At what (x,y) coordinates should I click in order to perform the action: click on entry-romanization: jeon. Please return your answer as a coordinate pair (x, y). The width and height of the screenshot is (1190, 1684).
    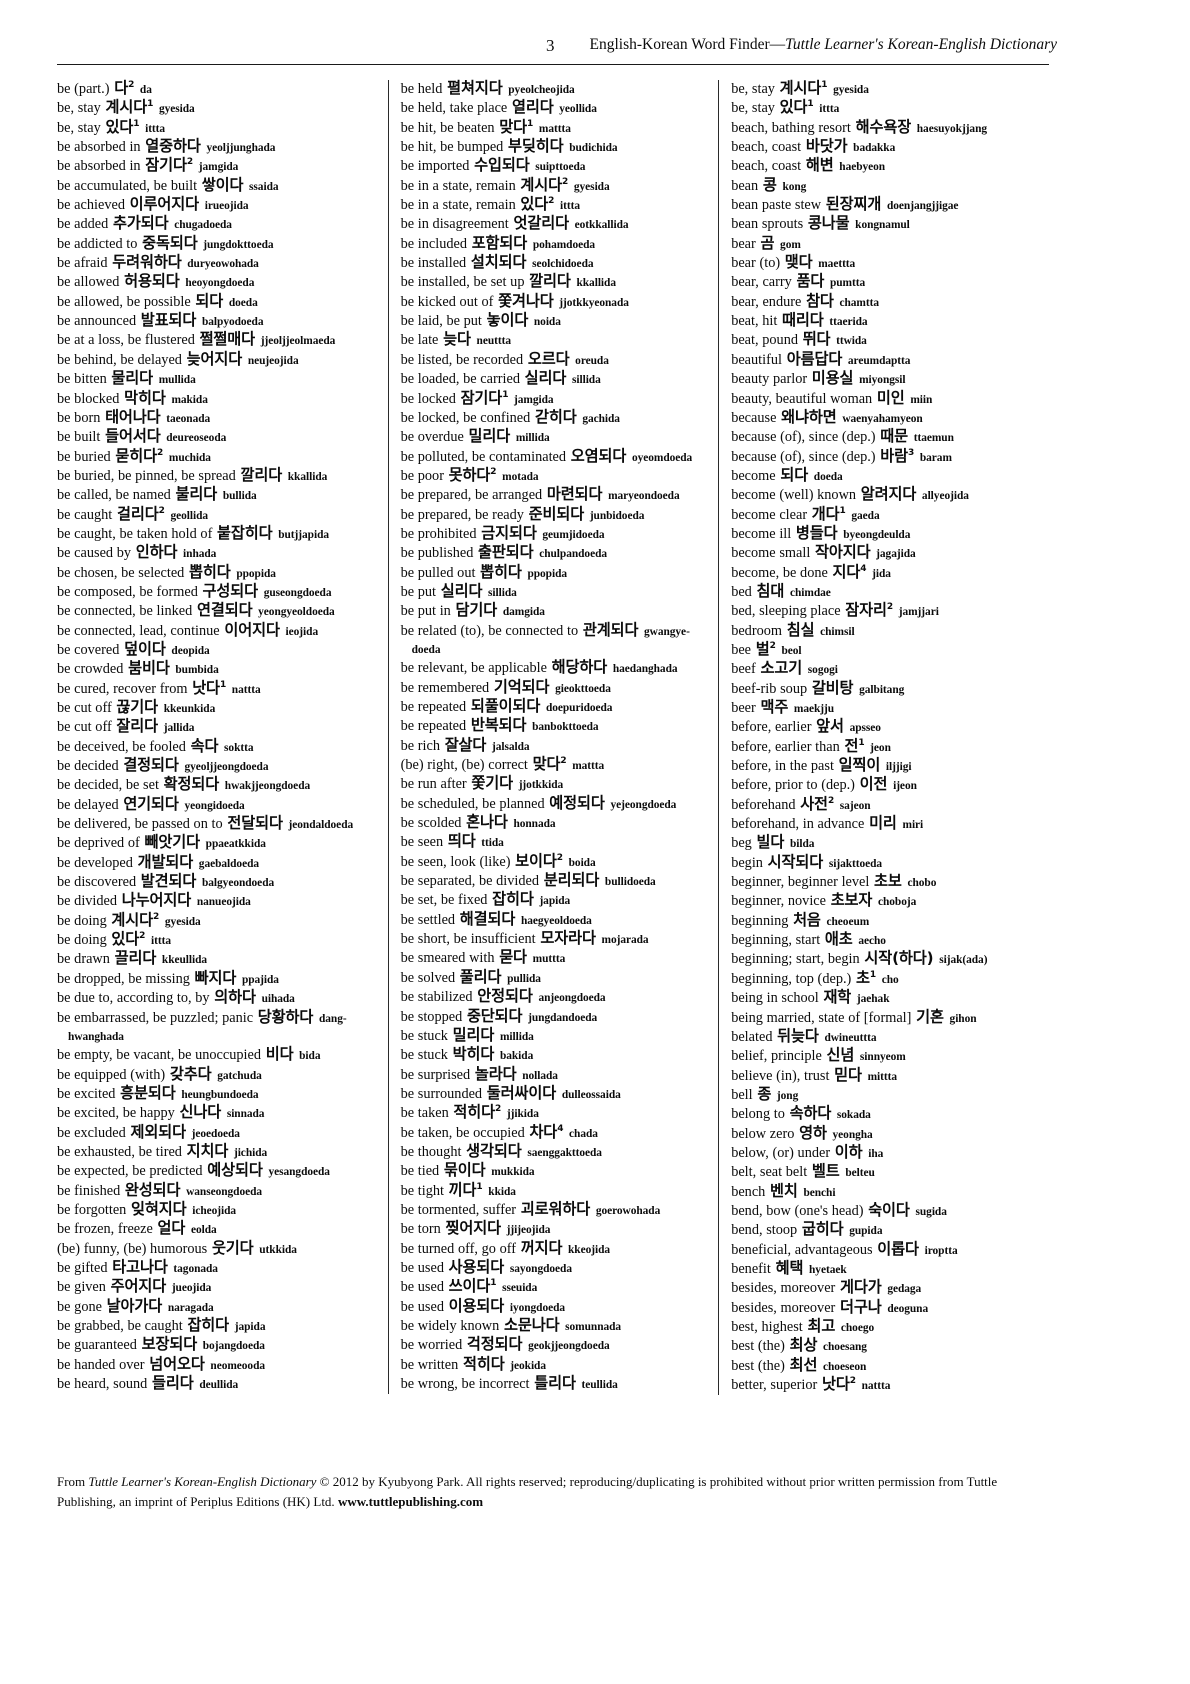
    Looking at the image, I should click on (880, 747).